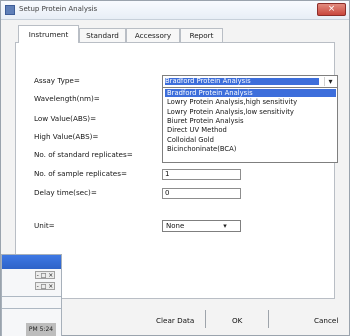  What do you see at coordinates (31, 262) in the screenshot?
I see `background-window-titlebar` at bounding box center [31, 262].